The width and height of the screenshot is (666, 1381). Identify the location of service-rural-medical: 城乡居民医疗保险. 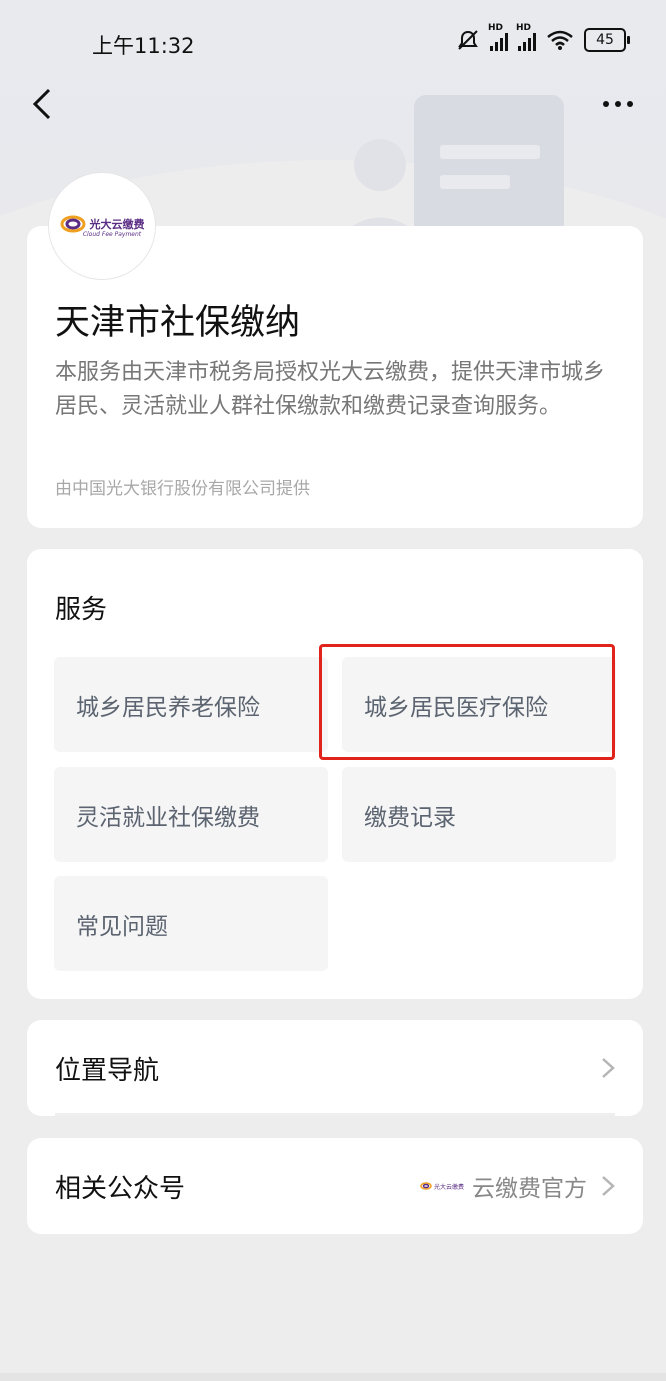
(479, 704).